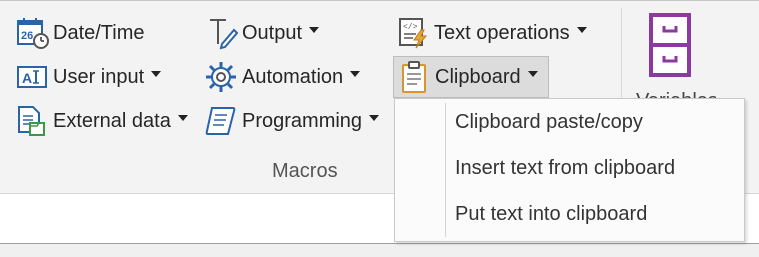 This screenshot has height=257, width=759. Describe the element at coordinates (112, 120) in the screenshot. I see `external-data-label: External data` at that location.